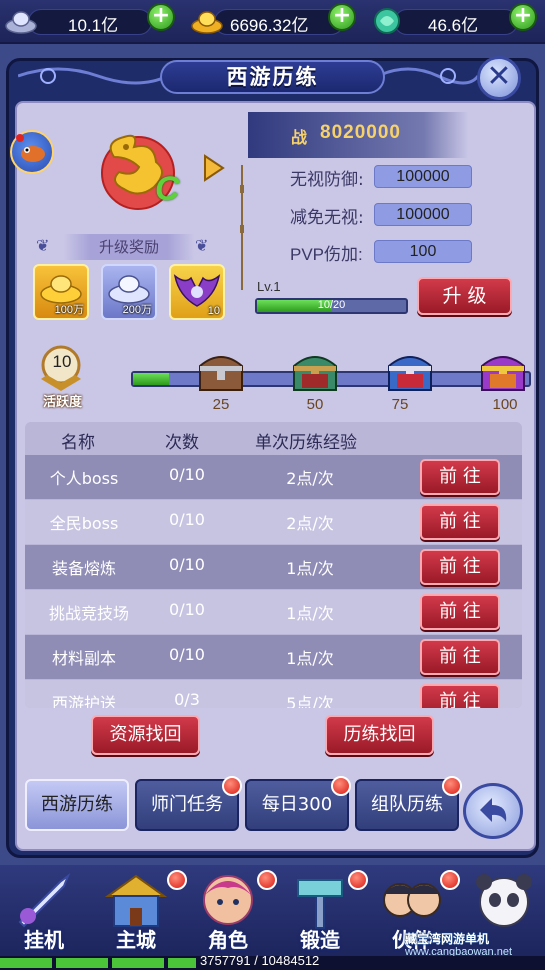  I want to click on nav-character: 角色, so click(228, 912).